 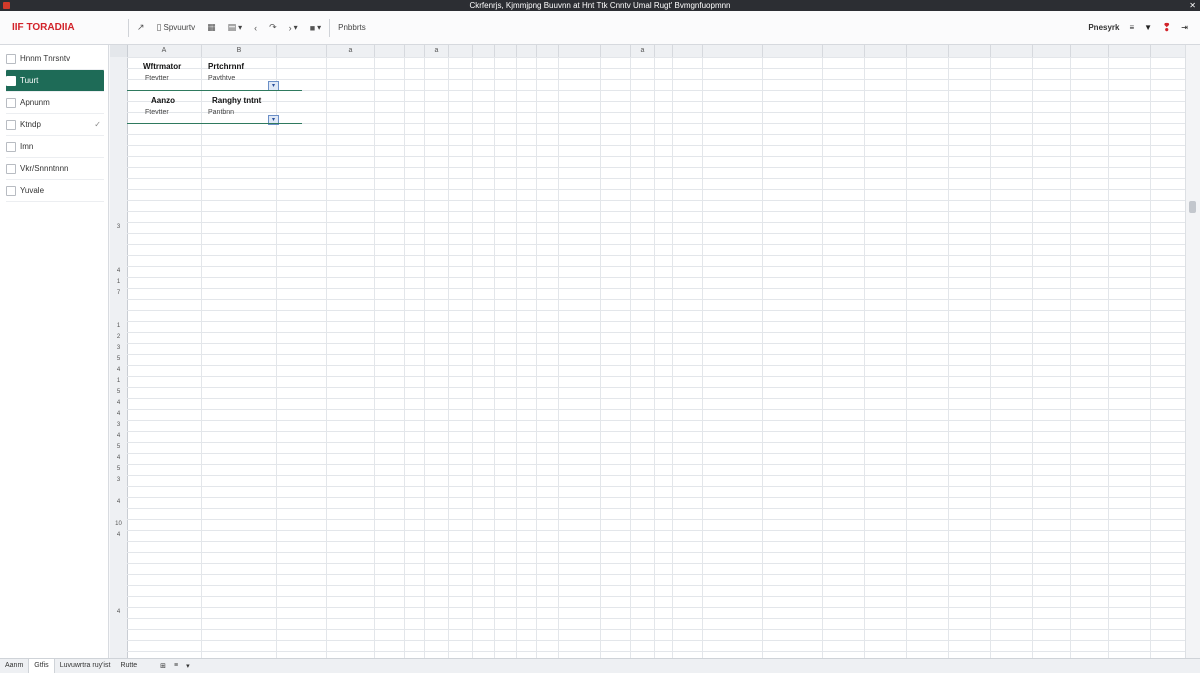 What do you see at coordinates (85, 666) in the screenshot?
I see `sheet-tab: Luvuwrtra ruy'ist` at bounding box center [85, 666].